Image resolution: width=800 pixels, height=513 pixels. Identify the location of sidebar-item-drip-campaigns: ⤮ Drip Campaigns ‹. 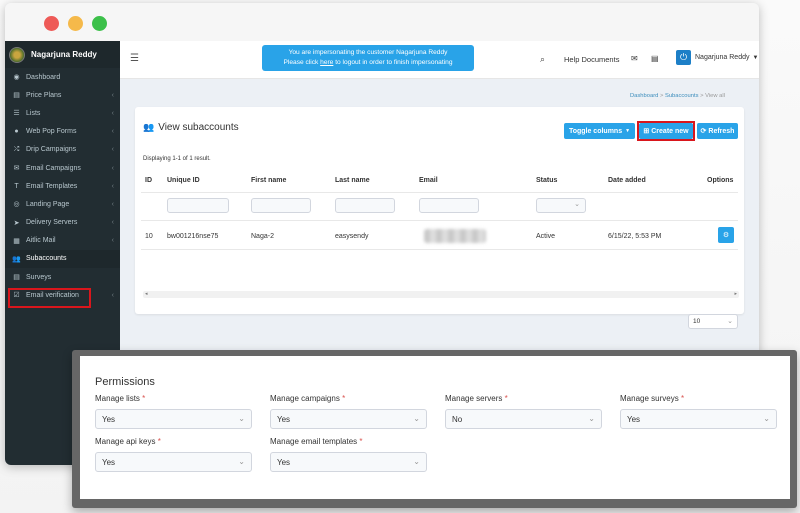
(62, 150).